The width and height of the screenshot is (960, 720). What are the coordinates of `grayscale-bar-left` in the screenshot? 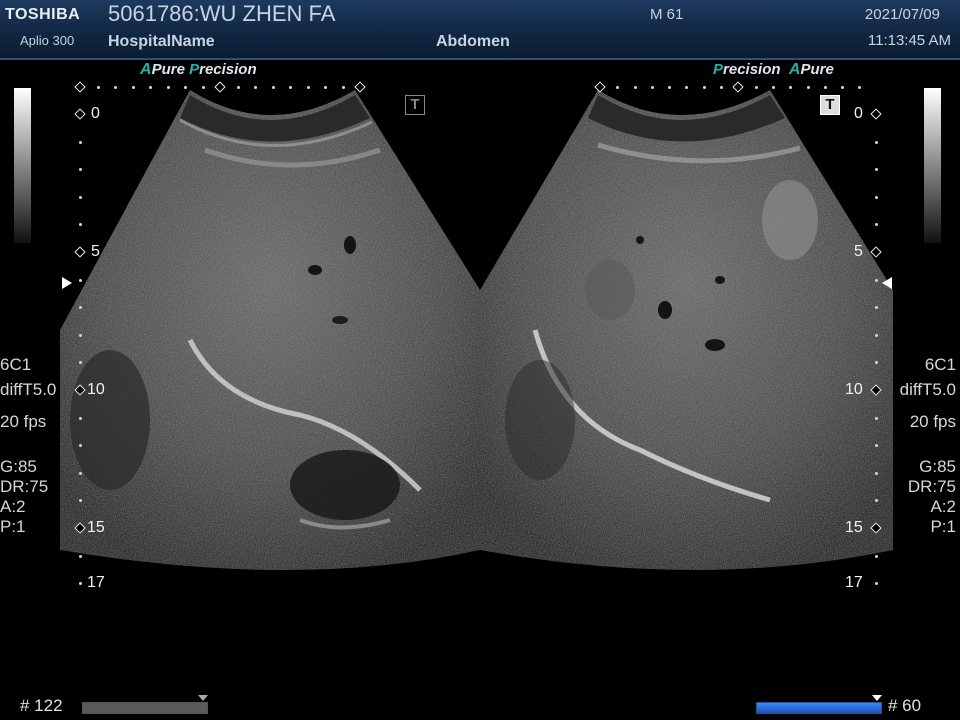 It's located at (22, 165).